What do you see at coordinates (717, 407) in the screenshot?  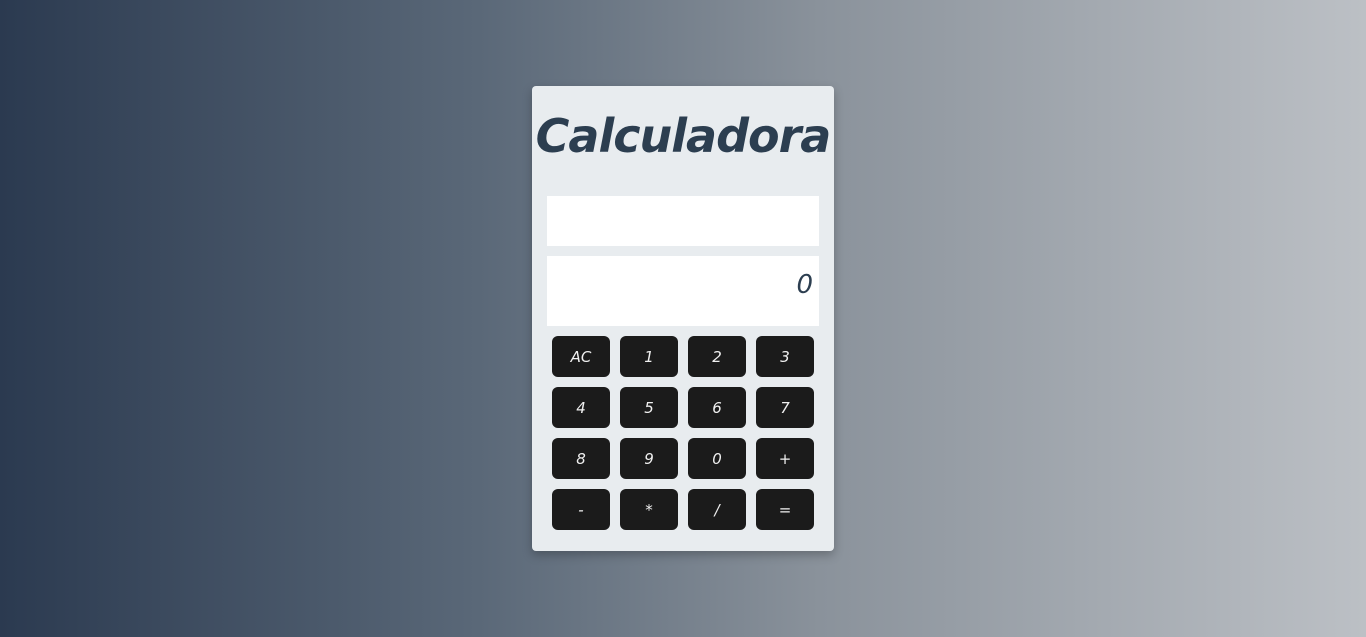 I see `digit-6-button: 6` at bounding box center [717, 407].